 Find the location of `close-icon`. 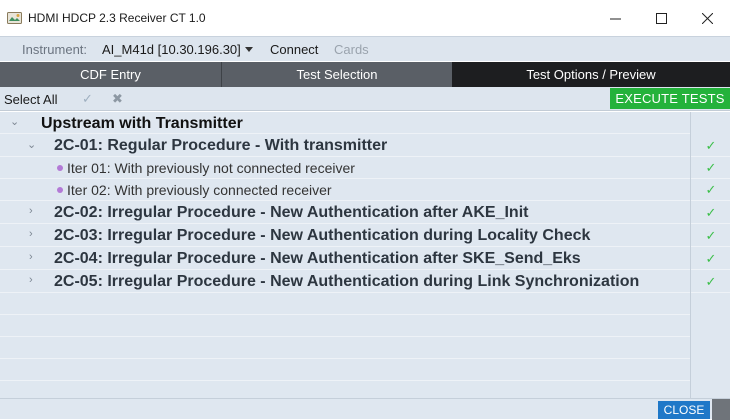

close-icon is located at coordinates (707, 18).